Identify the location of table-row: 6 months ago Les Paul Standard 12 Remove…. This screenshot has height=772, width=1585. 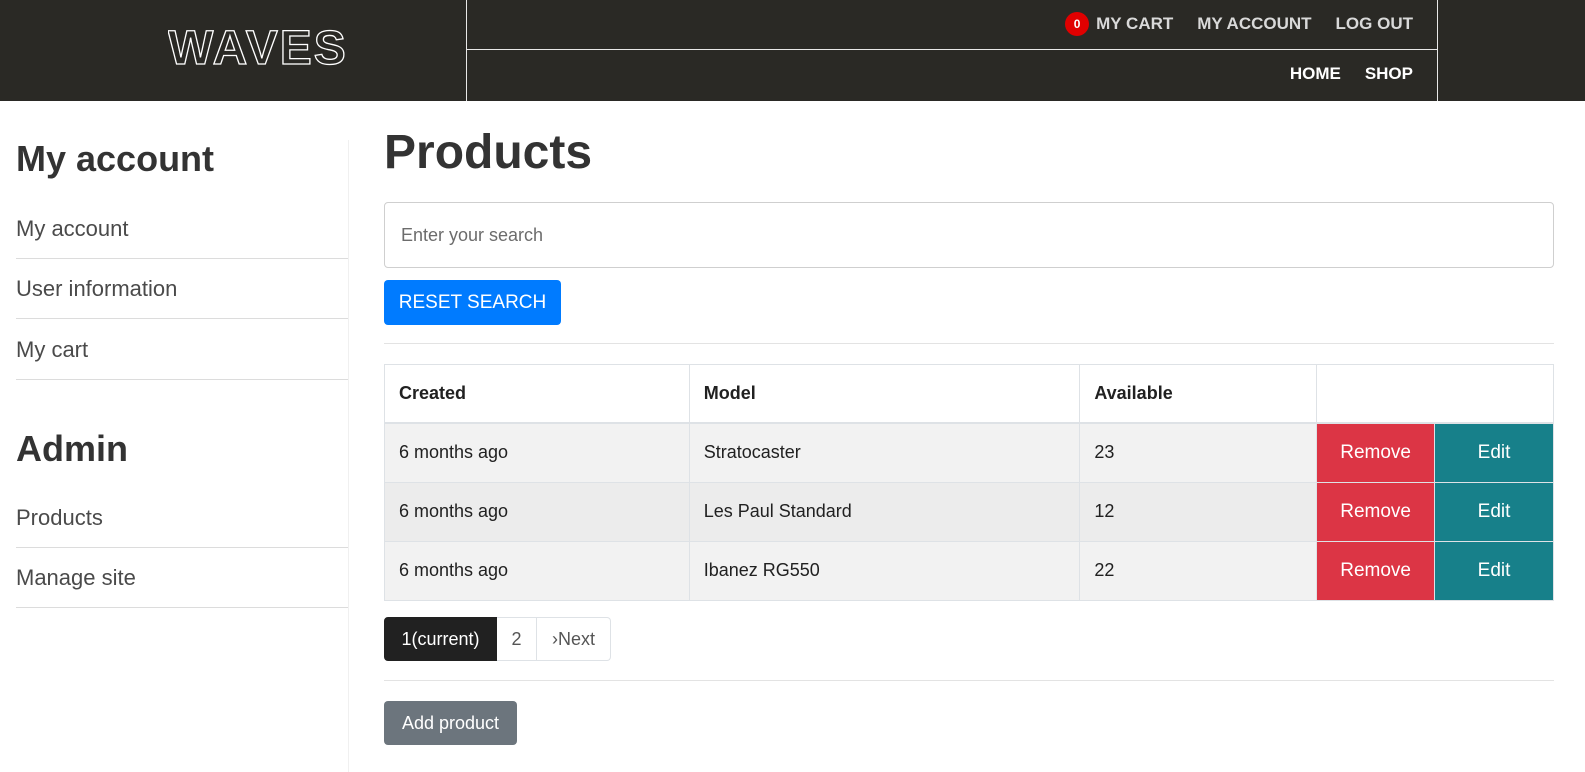
(969, 511).